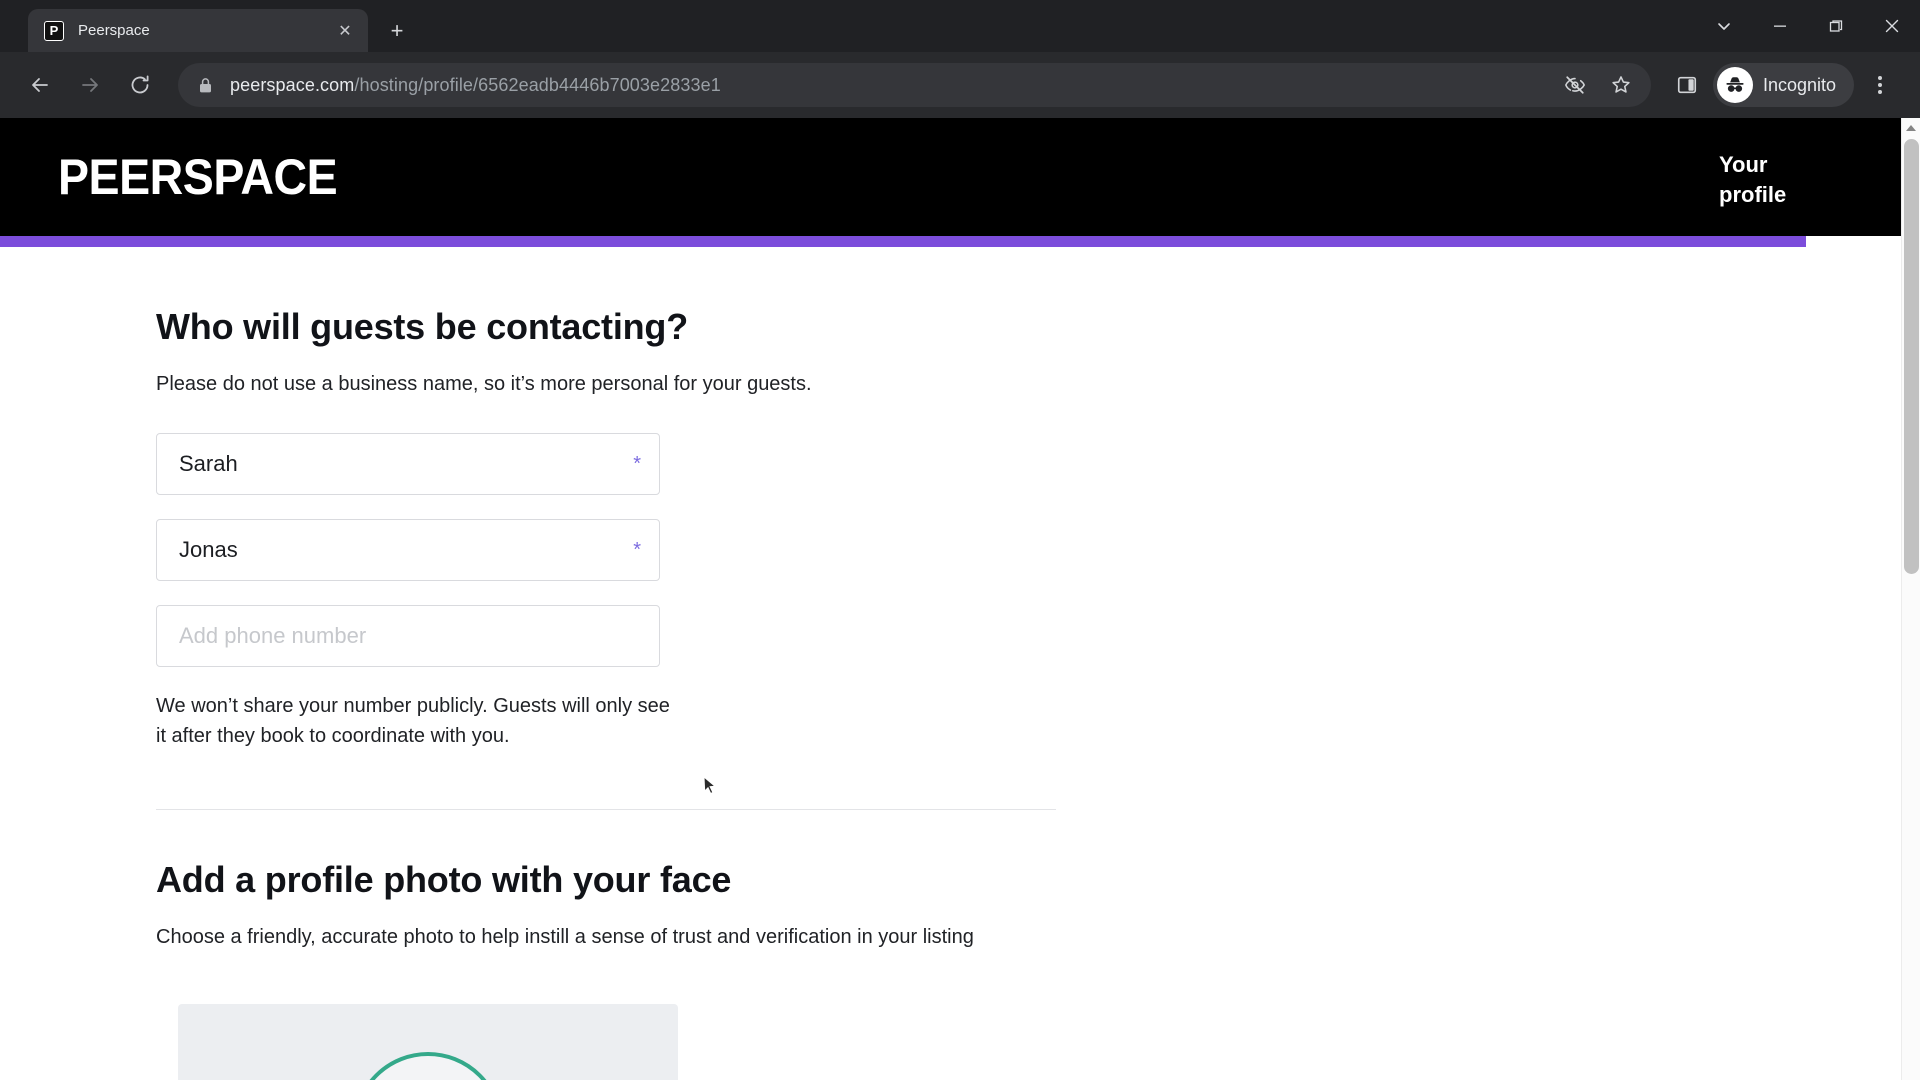 The height and width of the screenshot is (1080, 1920). I want to click on onboarding-progress-bar, so click(950, 241).